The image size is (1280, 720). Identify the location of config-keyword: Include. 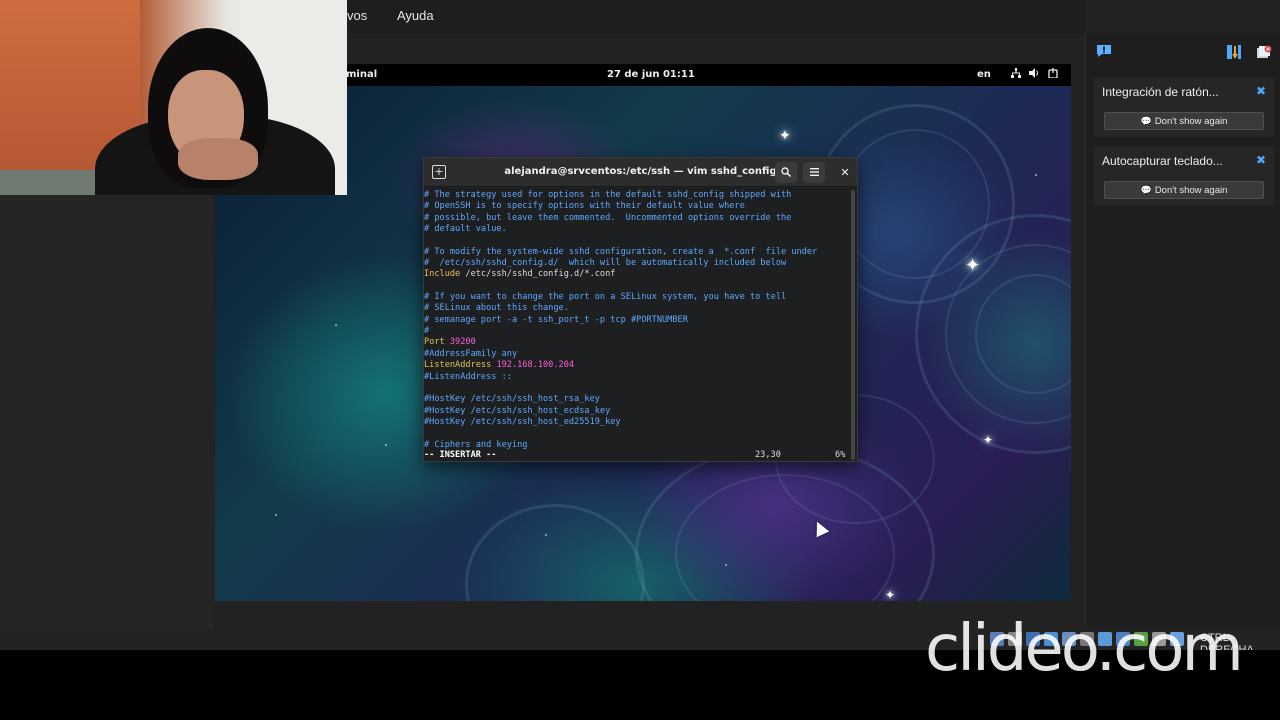
(442, 274).